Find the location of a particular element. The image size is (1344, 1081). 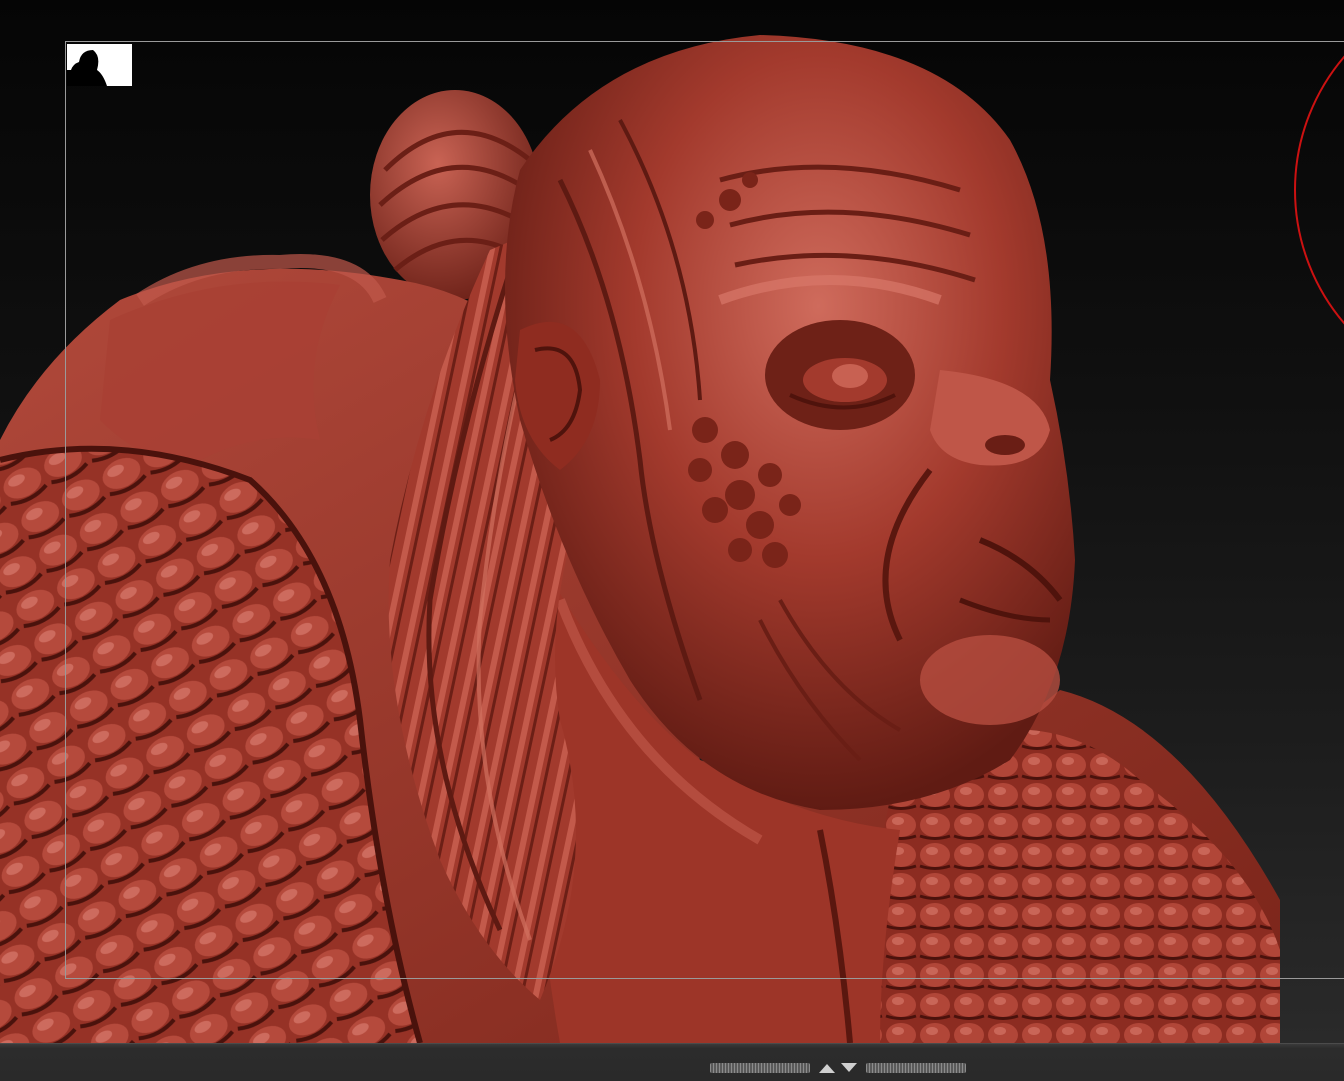

arrow-down-icon is located at coordinates (849, 1067).